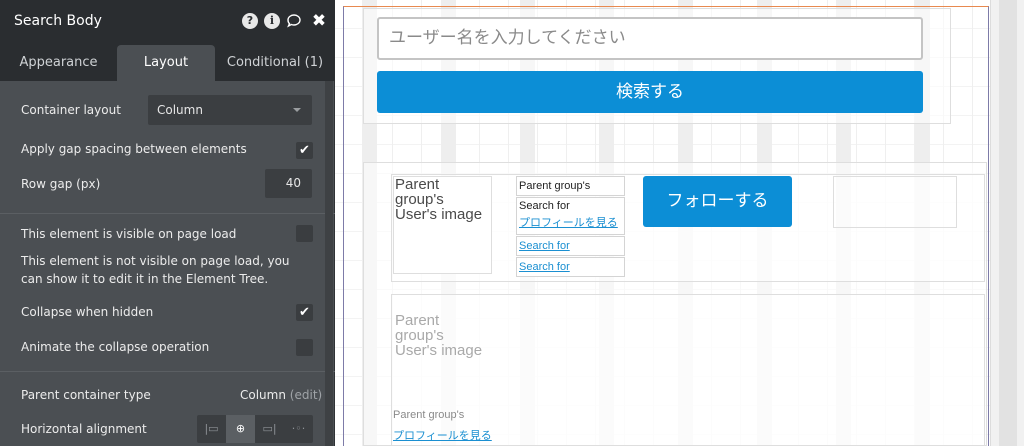 This screenshot has height=446, width=1024. I want to click on parent-container-type-text: Column, so click(263, 395).